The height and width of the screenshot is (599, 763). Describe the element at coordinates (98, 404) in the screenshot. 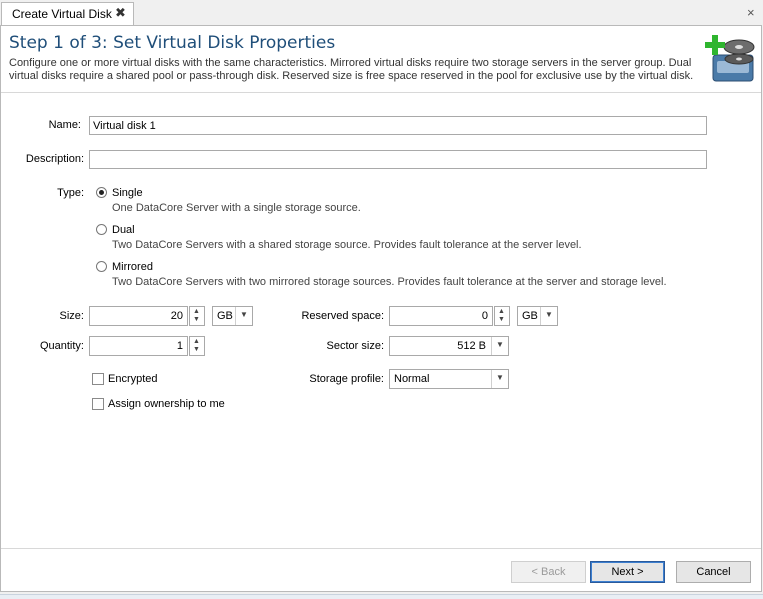

I see `assign-ownership-checkbox` at that location.